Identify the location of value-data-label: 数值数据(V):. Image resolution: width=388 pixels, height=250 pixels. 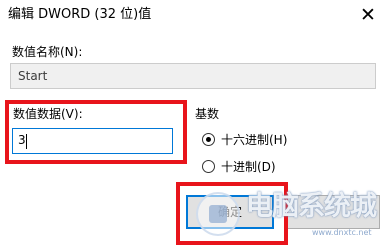
(48, 114).